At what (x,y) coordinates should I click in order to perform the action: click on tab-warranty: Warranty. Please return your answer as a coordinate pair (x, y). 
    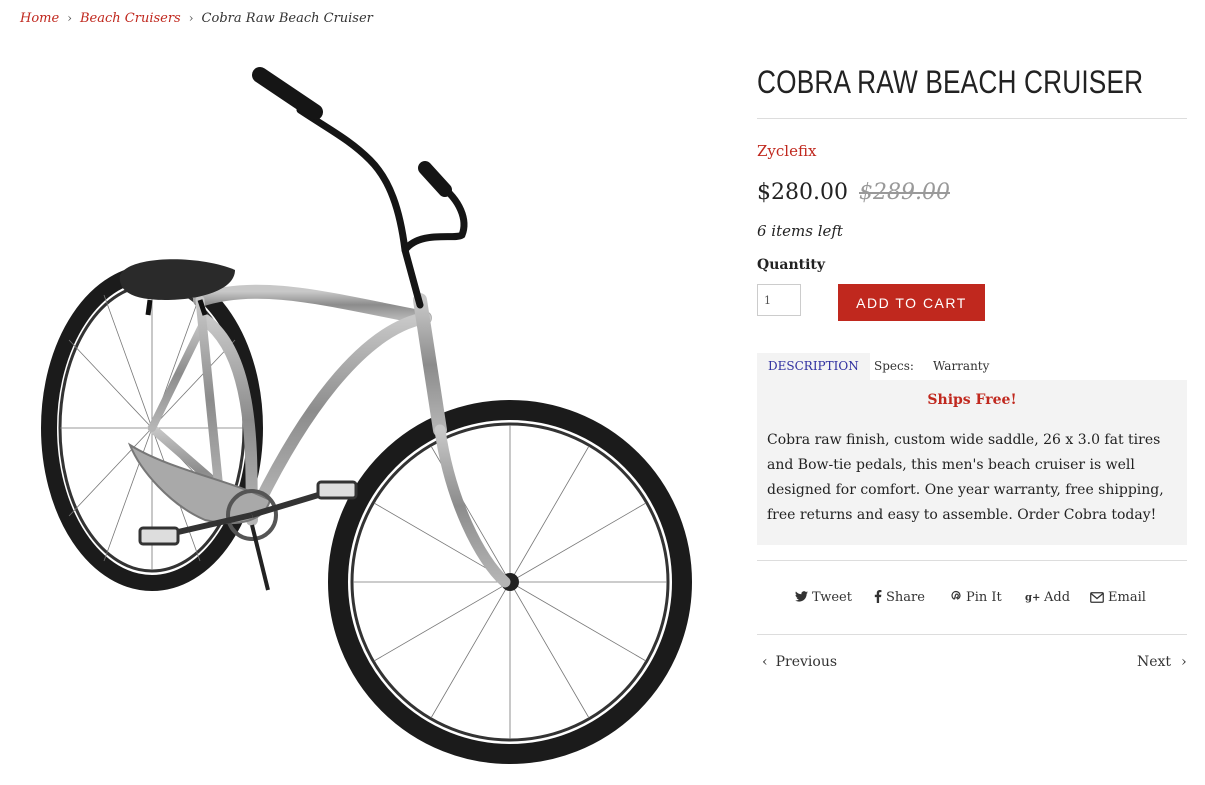
    Looking at the image, I should click on (961, 366).